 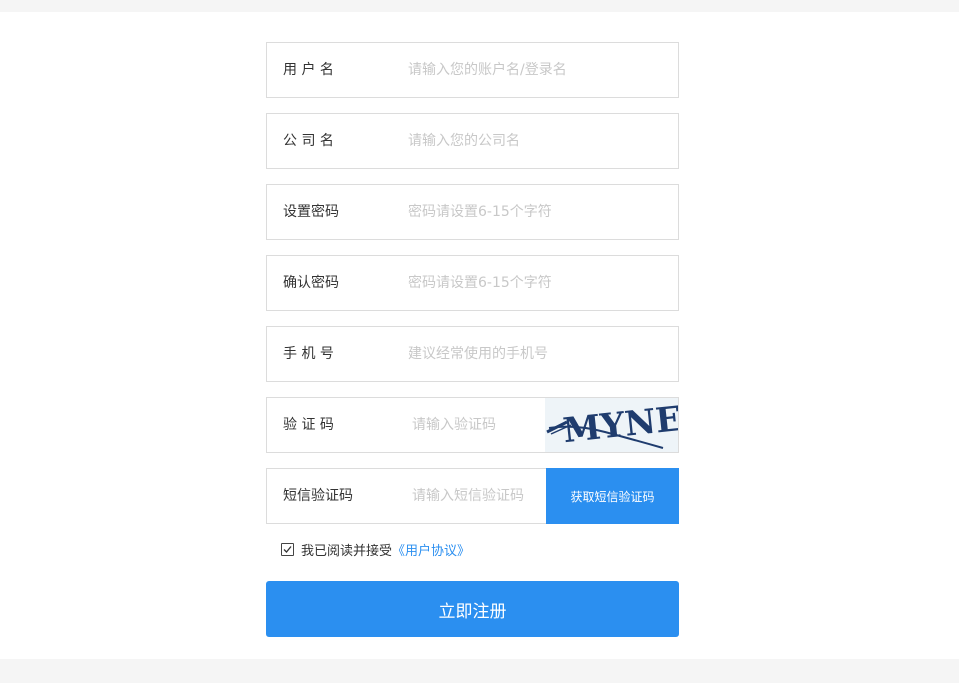 I want to click on register-submit-button: 立即注册, so click(x=472, y=609).